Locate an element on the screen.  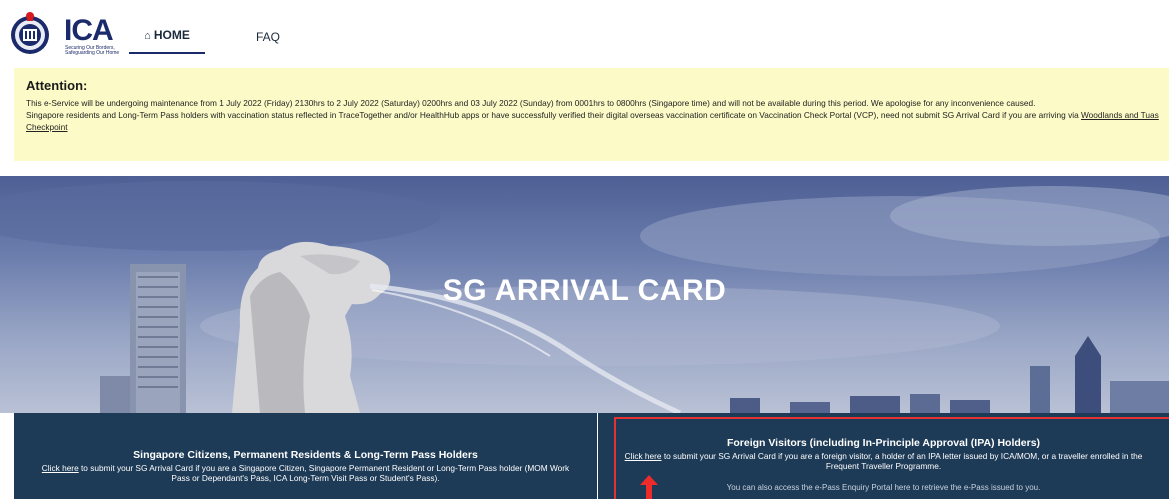
logo-wordmark: ICA is located at coordinates (89, 30).